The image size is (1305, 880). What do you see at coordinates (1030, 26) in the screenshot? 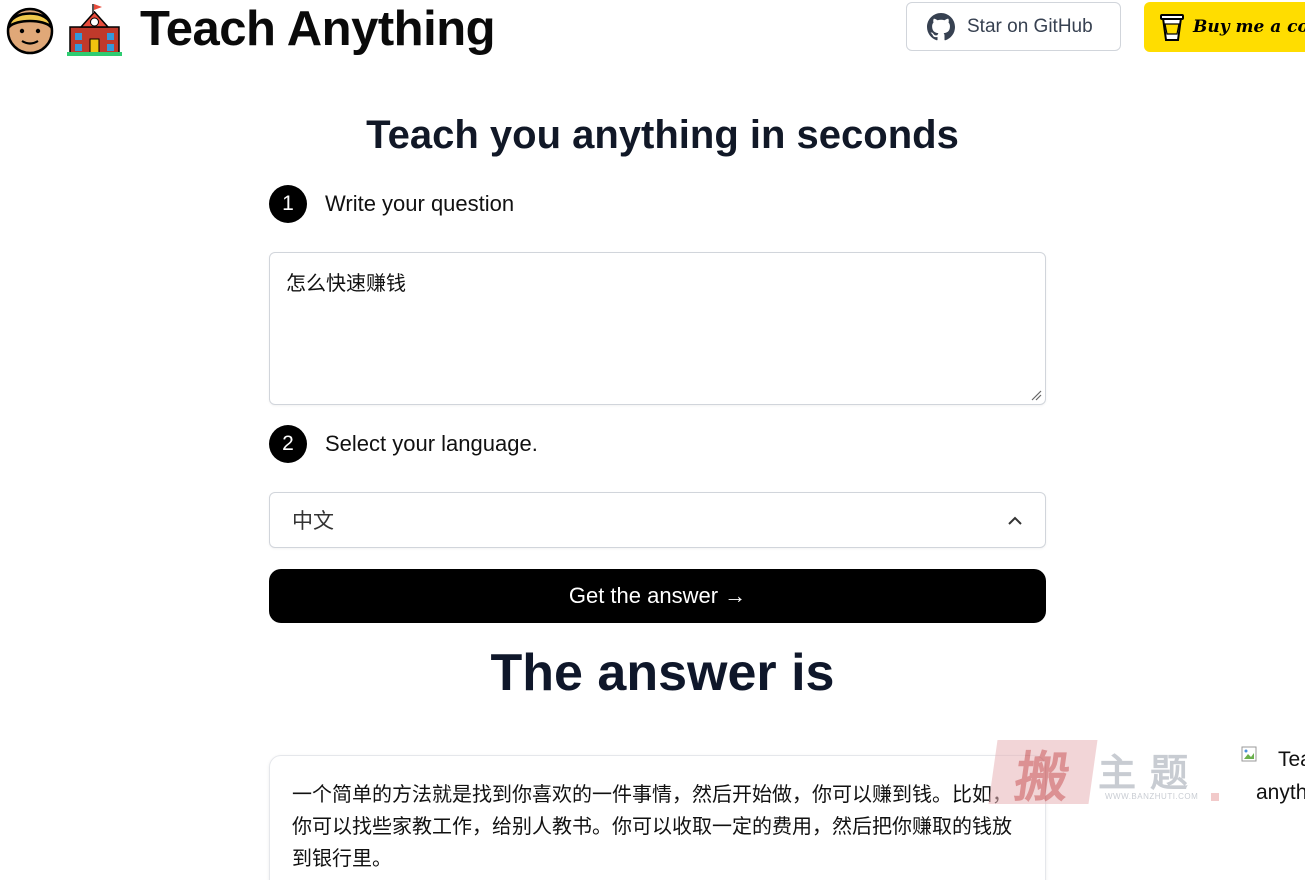
I see `star-github-label: Star on GitHub` at bounding box center [1030, 26].